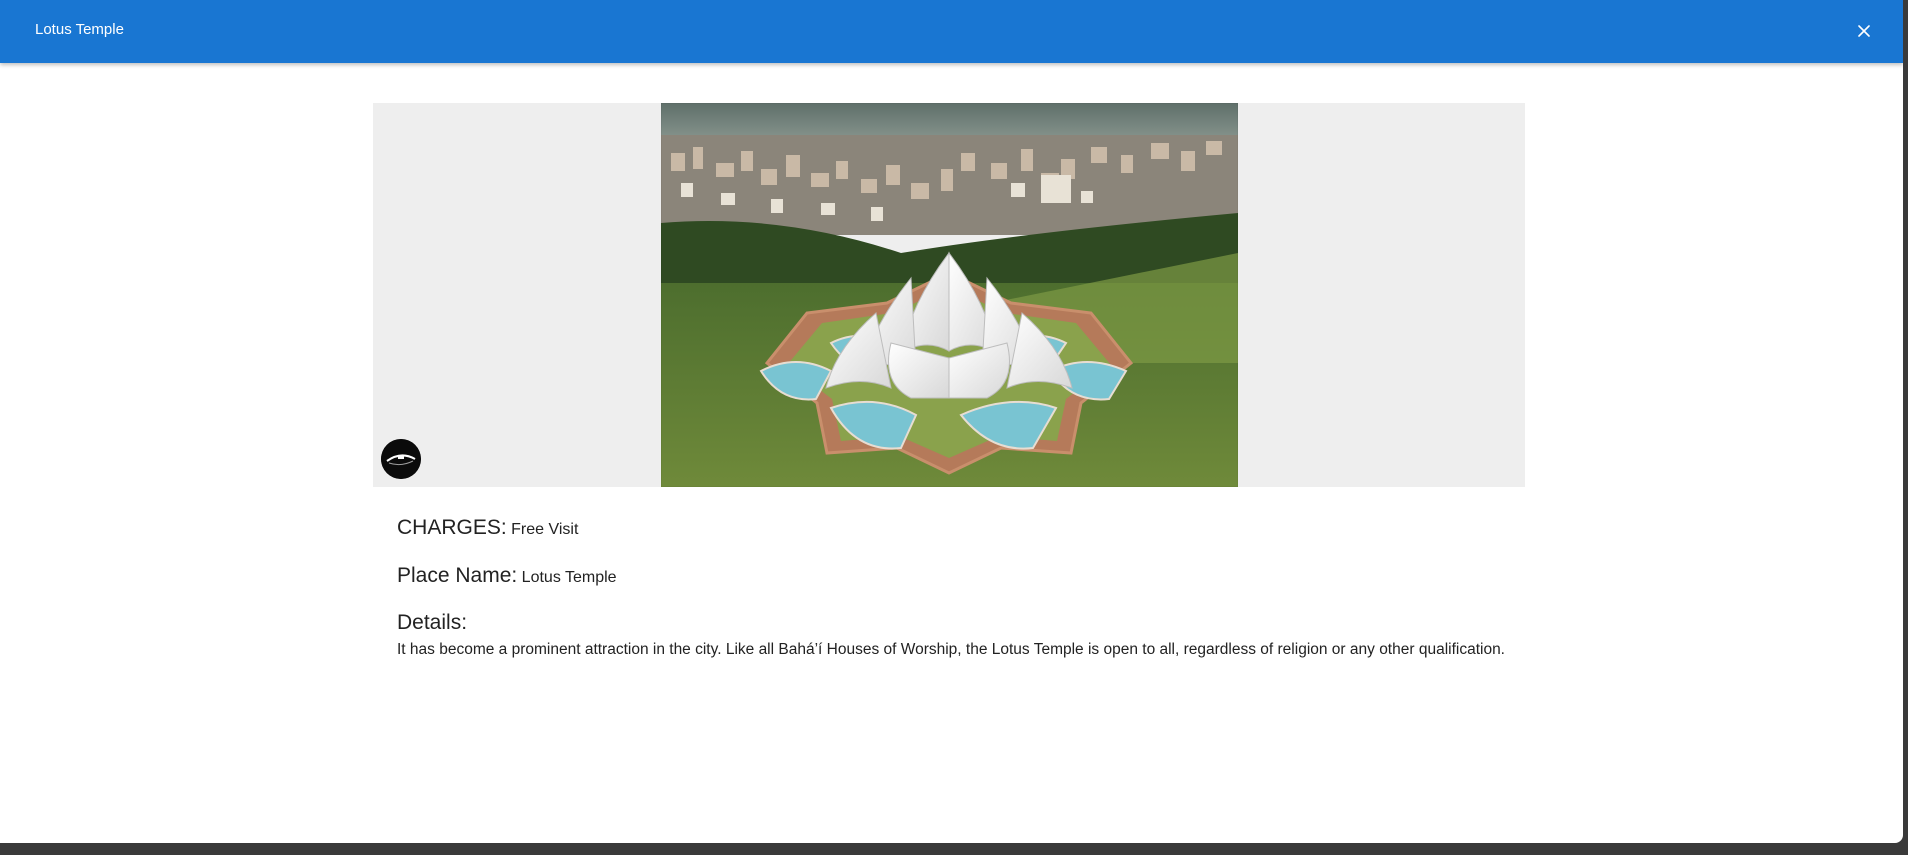 This screenshot has height=855, width=1908. I want to click on place-name-value: Lotus Temple, so click(569, 577).